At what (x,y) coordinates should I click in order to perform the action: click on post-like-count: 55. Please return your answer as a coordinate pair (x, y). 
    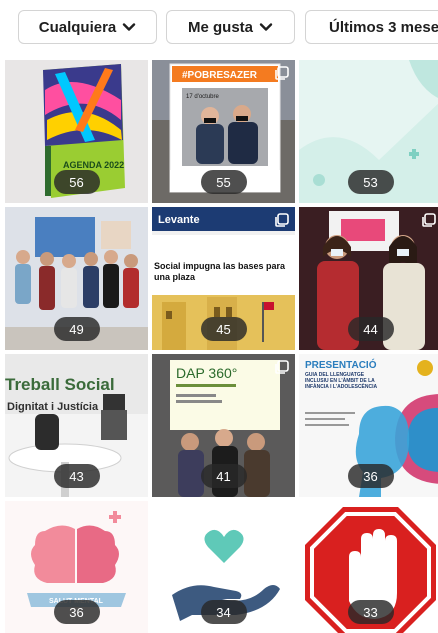
    Looking at the image, I should click on (223, 182).